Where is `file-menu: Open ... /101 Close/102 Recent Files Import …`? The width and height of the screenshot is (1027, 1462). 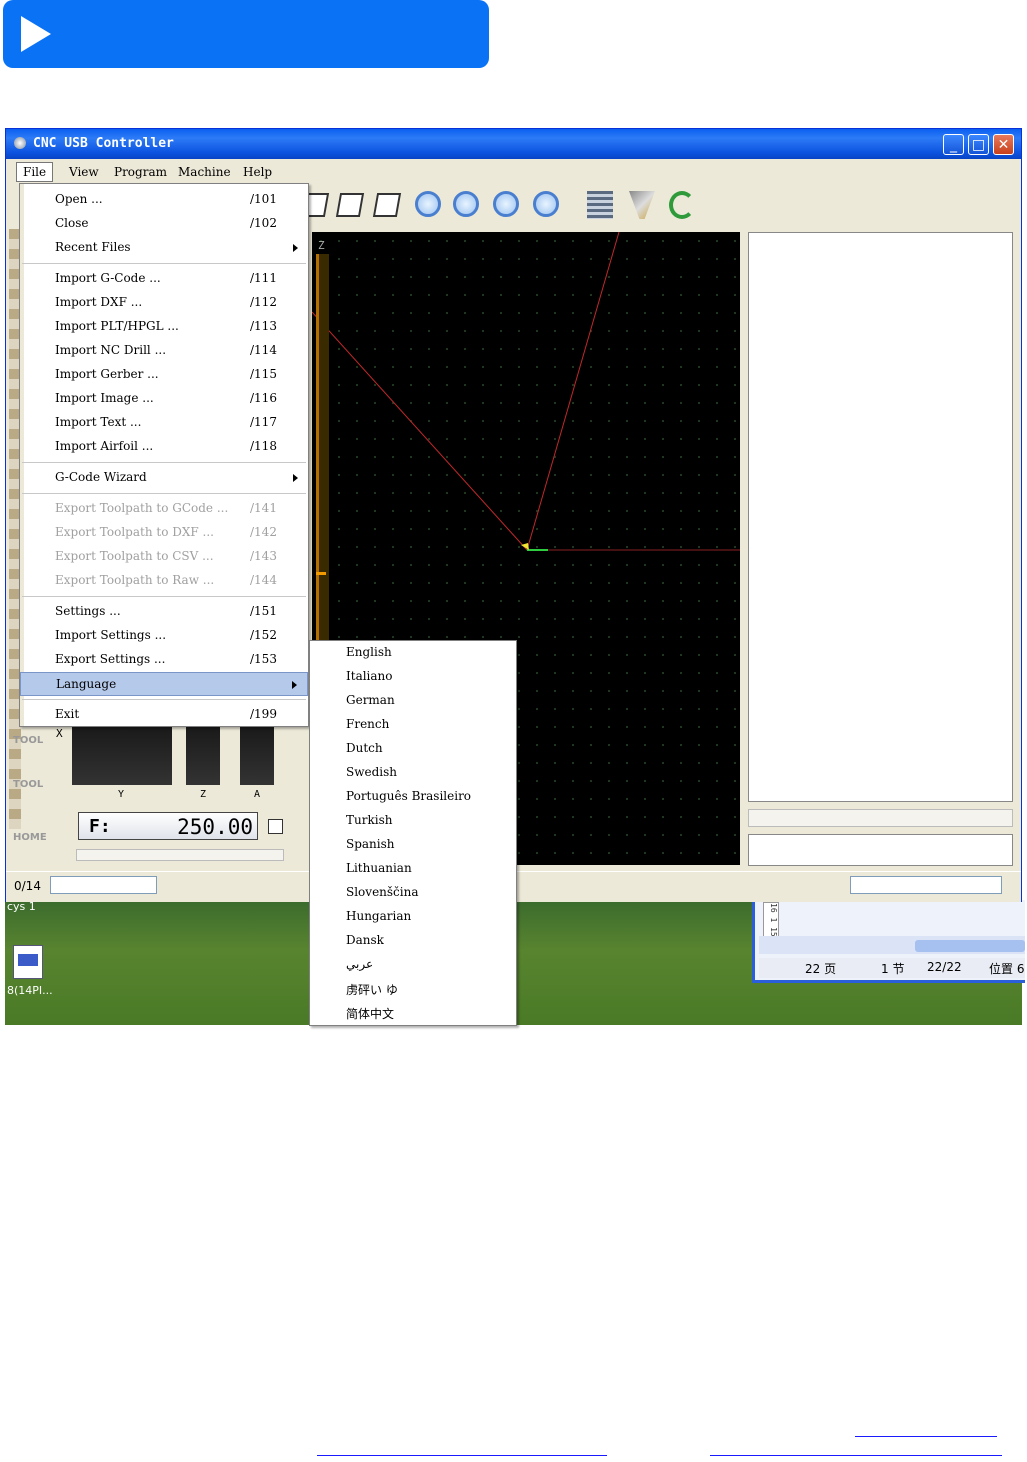
file-menu: Open ... /101 Close/102 Recent Files Import … is located at coordinates (164, 455).